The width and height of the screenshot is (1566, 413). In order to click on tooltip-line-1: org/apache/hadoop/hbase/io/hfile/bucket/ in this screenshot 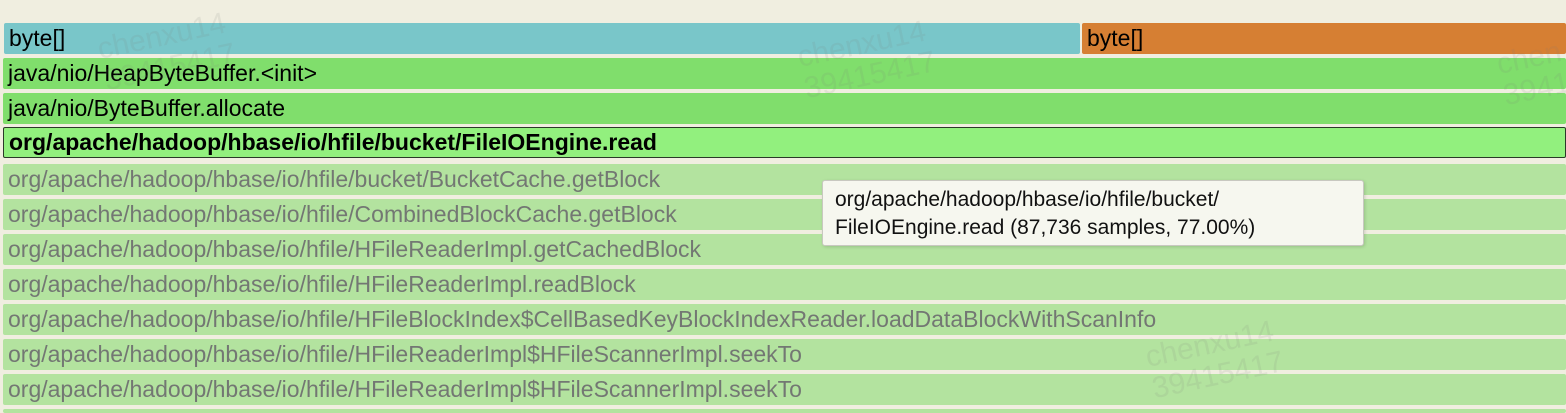, I will do `click(1027, 199)`.